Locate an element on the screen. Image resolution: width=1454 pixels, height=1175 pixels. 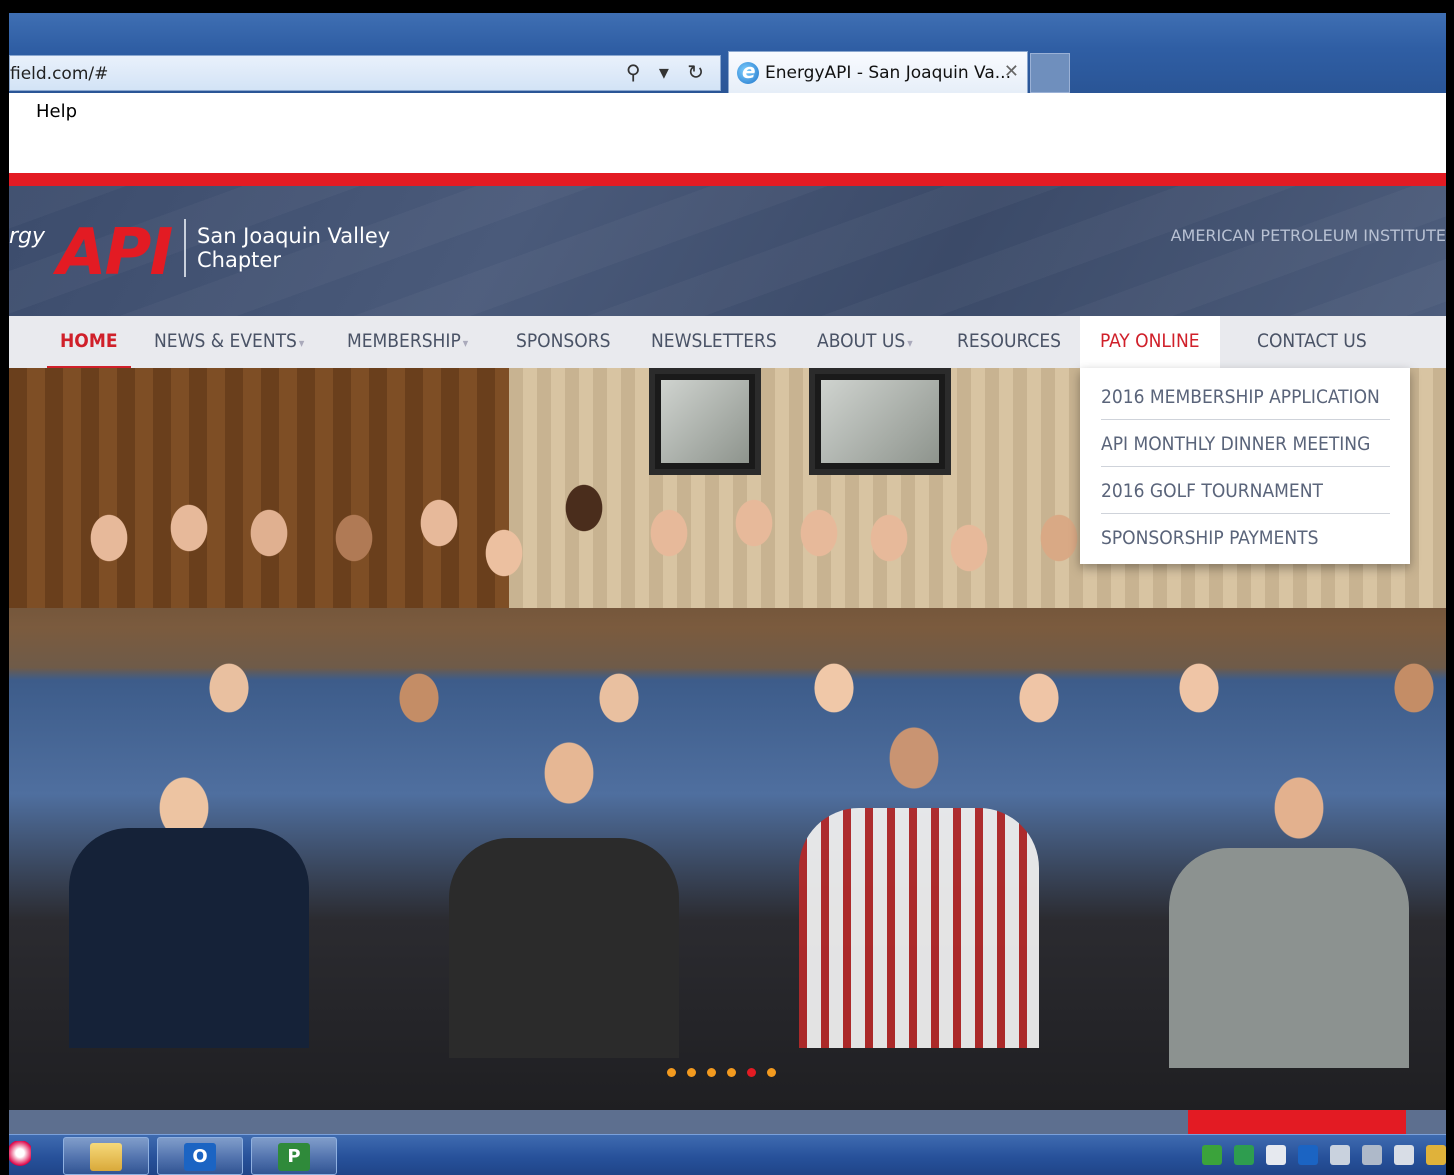
tray-volume-icon is located at coordinates (1404, 1155).